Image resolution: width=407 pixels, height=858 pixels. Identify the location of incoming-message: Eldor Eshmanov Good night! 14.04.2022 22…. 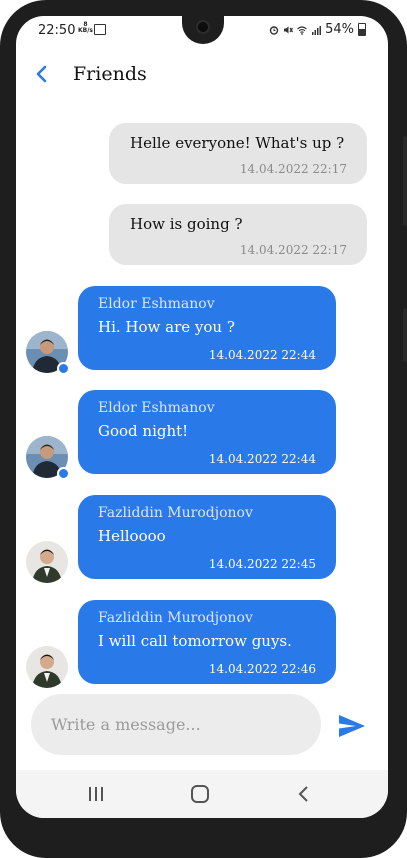
(207, 432).